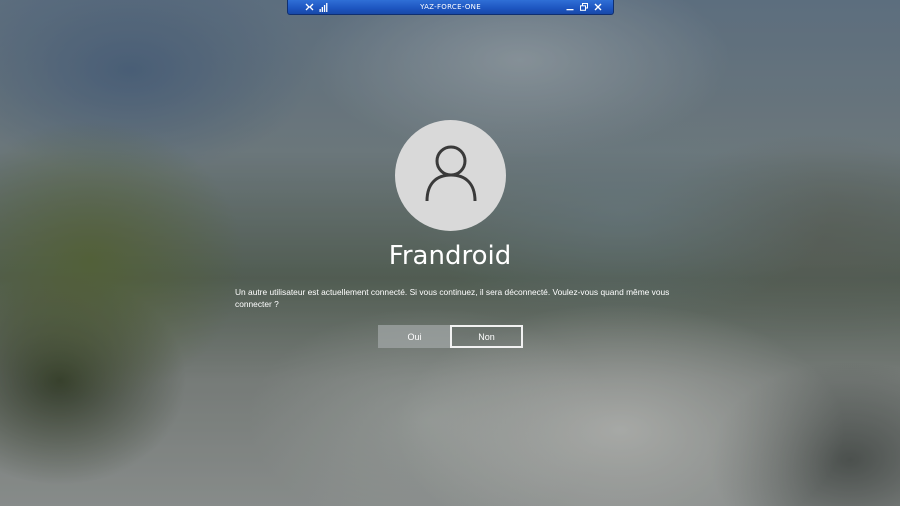  What do you see at coordinates (597, 7) in the screenshot?
I see `close-icon` at bounding box center [597, 7].